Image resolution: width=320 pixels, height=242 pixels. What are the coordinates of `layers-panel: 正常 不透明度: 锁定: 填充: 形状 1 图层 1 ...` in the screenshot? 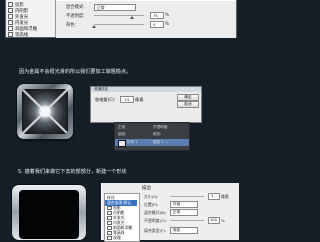 It's located at (152, 136).